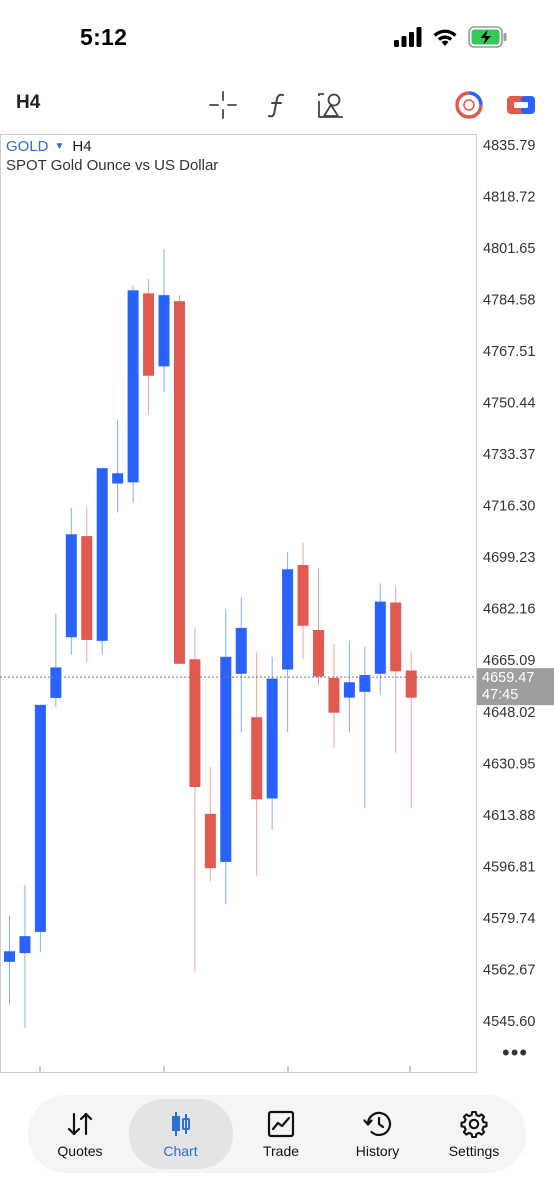 This screenshot has height=1200, width=554. I want to click on y-tick-label: 4835.79, so click(509, 146).